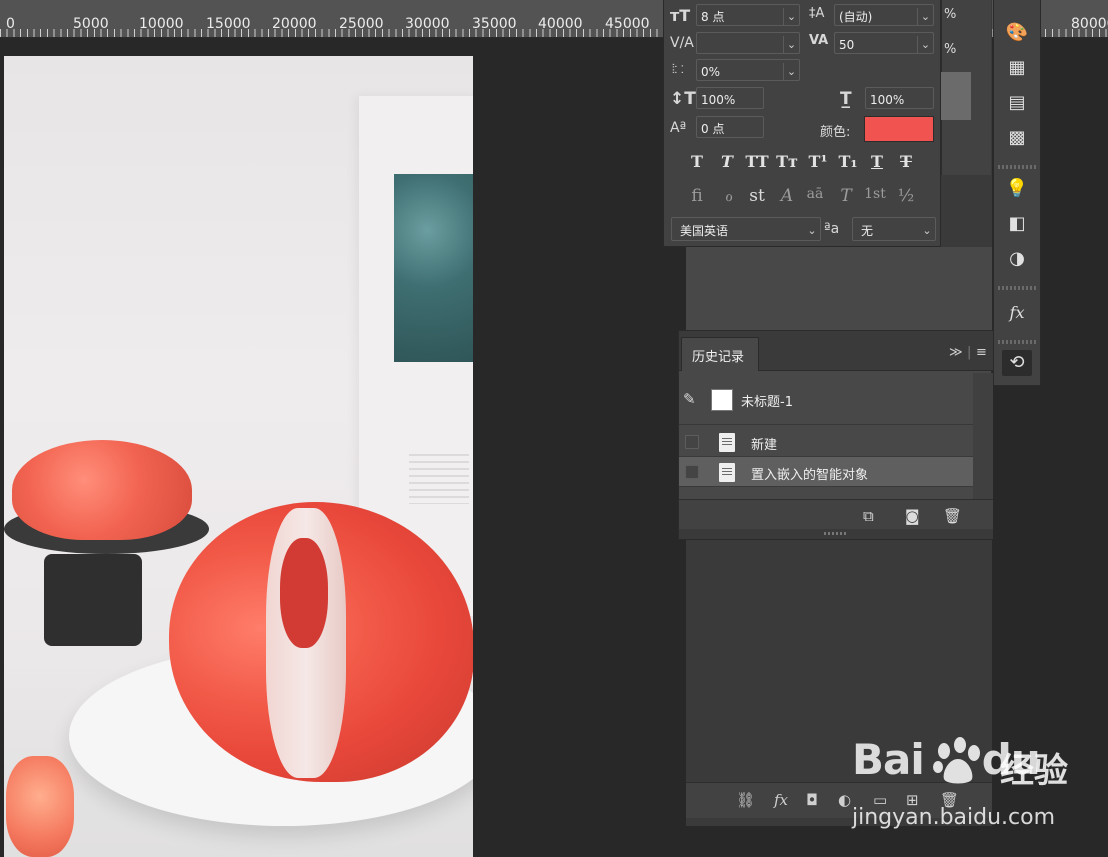  What do you see at coordinates (781, 800) in the screenshot?
I see `fx-icon: fx` at bounding box center [781, 800].